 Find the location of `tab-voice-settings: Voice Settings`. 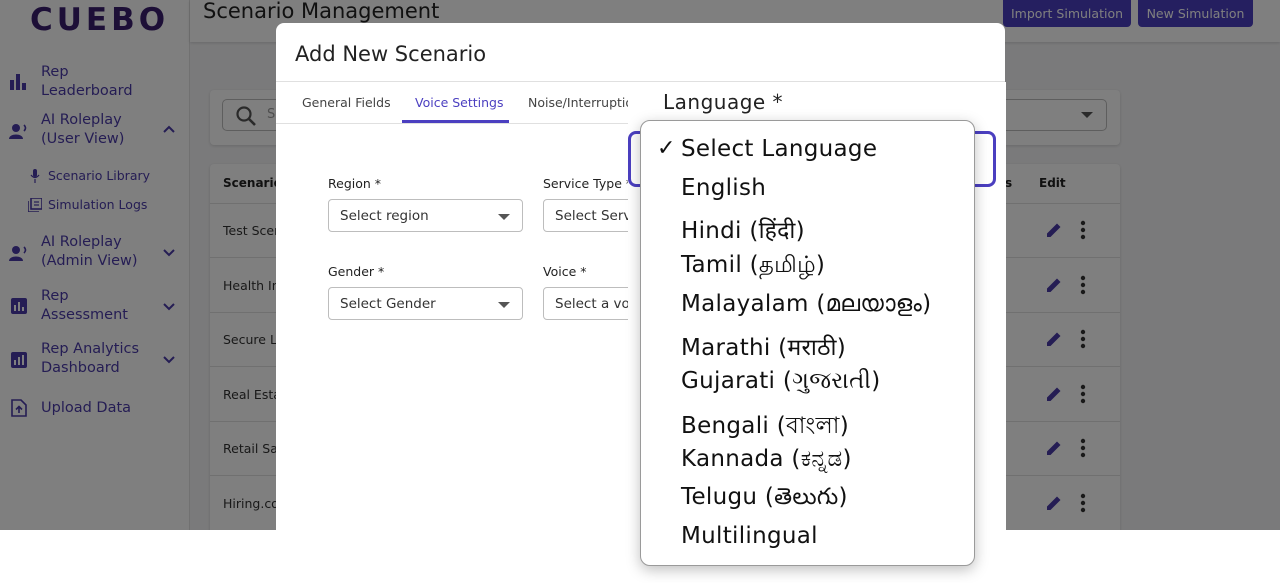

tab-voice-settings: Voice Settings is located at coordinates (459, 102).